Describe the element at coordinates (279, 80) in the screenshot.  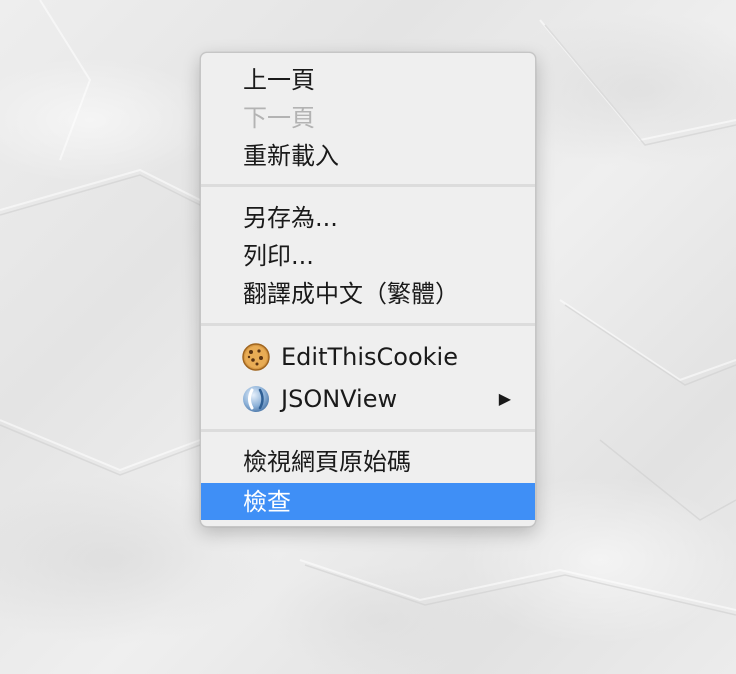
I see `menu-item-back-label: 上一頁` at that location.